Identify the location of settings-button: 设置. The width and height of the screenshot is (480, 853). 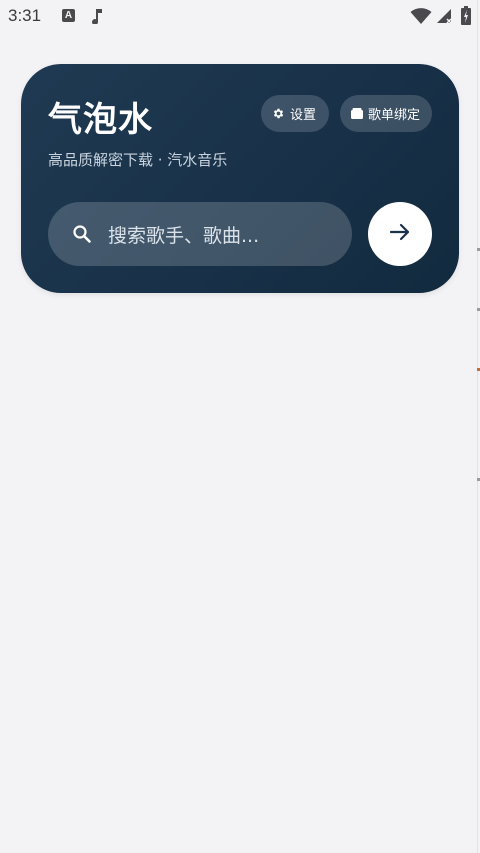
(295, 113).